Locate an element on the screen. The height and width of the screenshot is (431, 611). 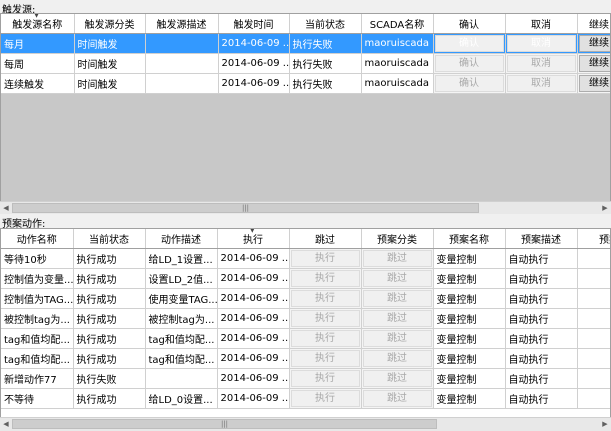
cell-name: 每周 is located at coordinates (38, 63).